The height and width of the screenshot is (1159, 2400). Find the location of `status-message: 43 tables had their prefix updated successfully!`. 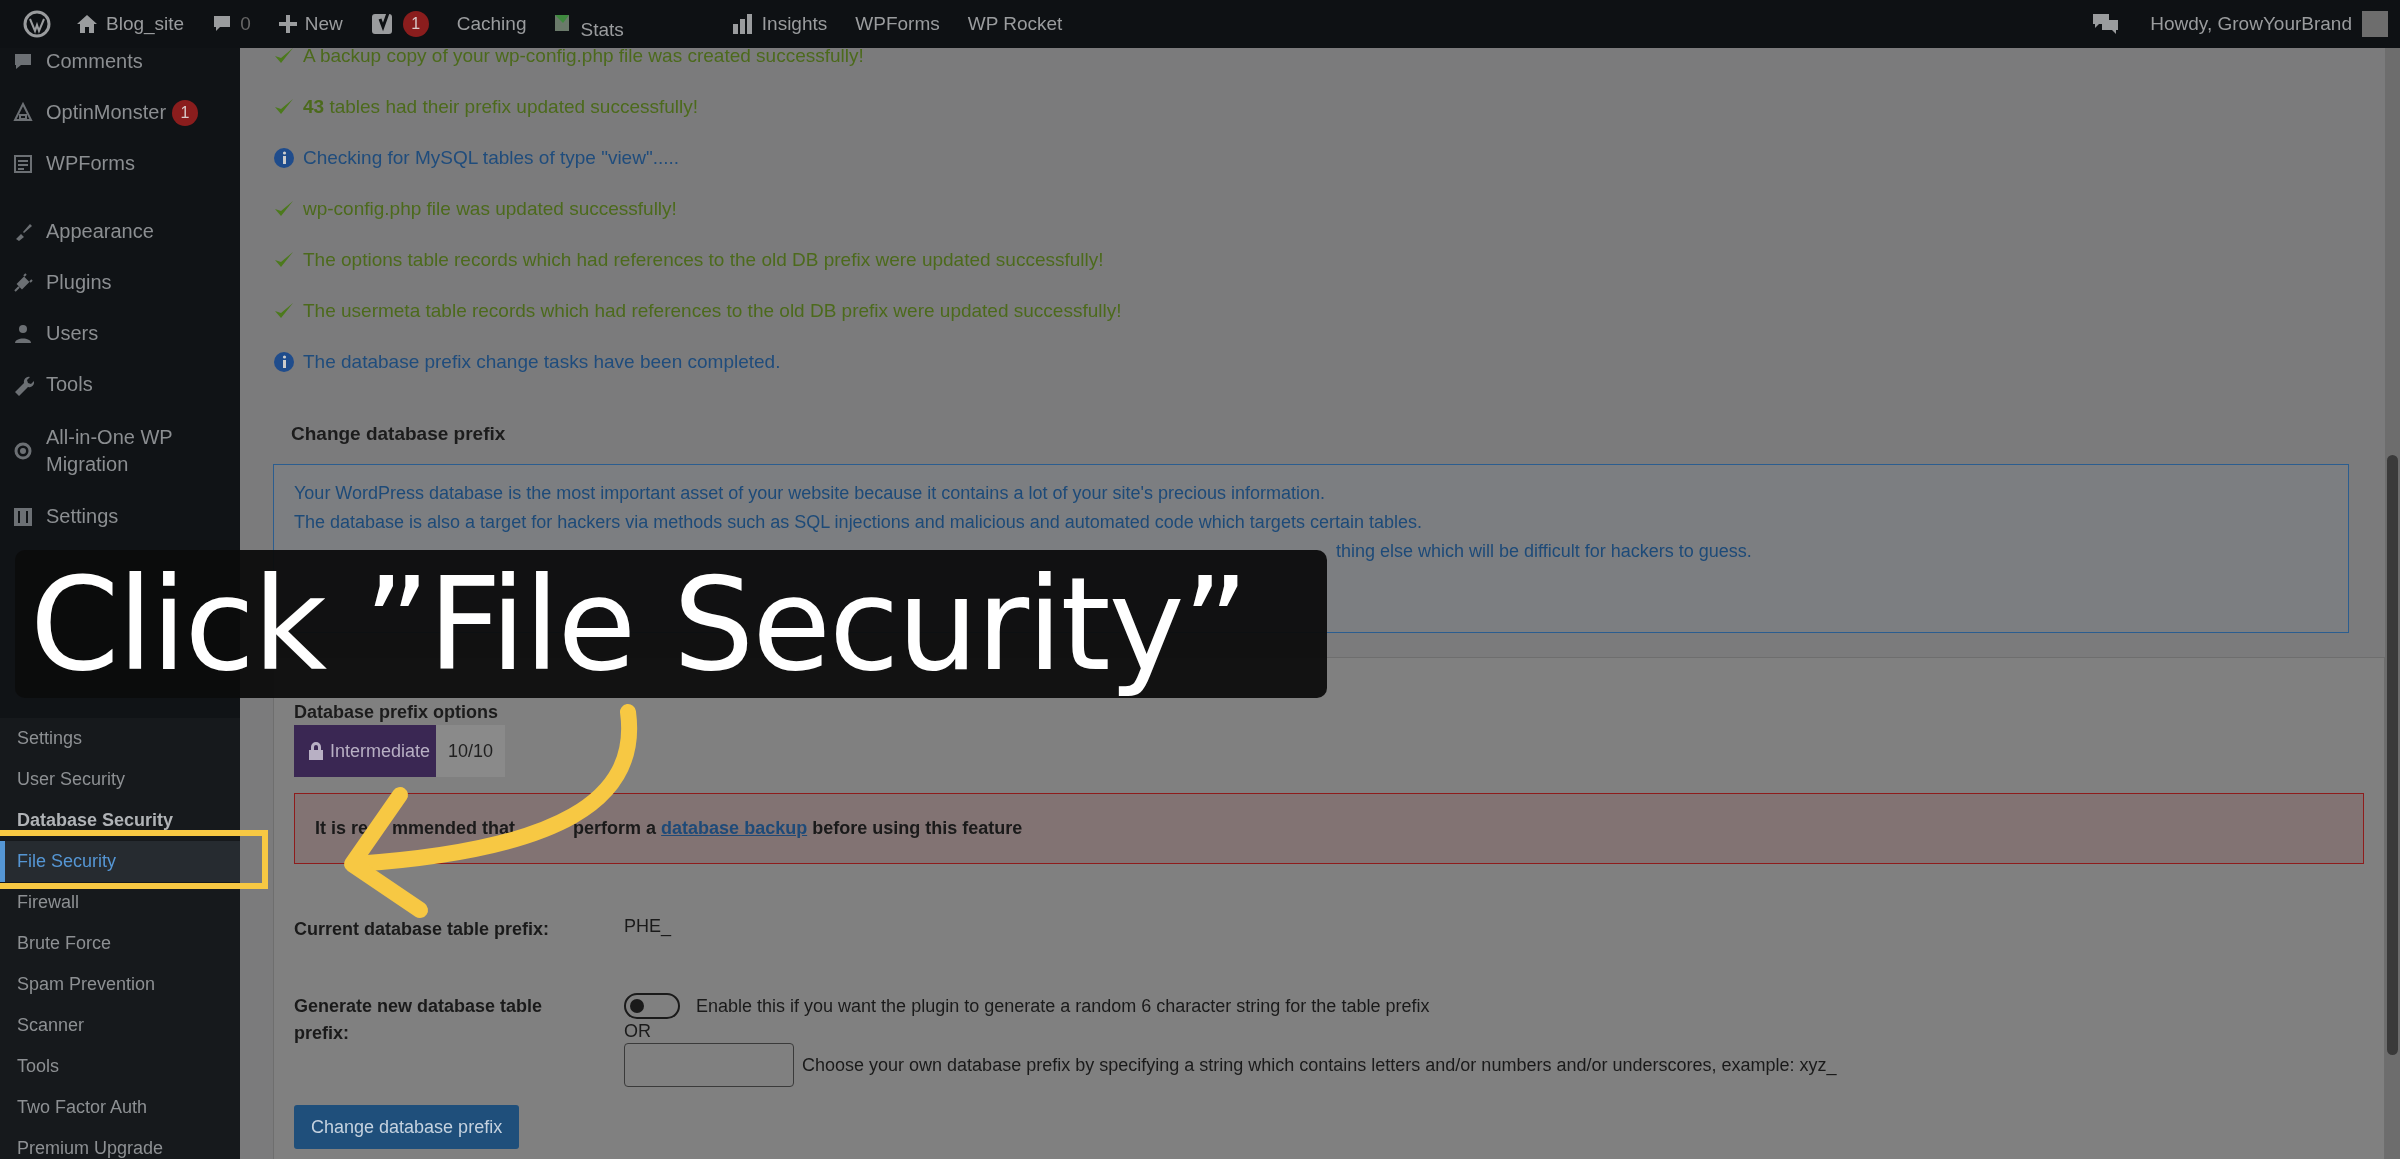

status-message: 43 tables had their prefix updated successfully! is located at coordinates (501, 106).